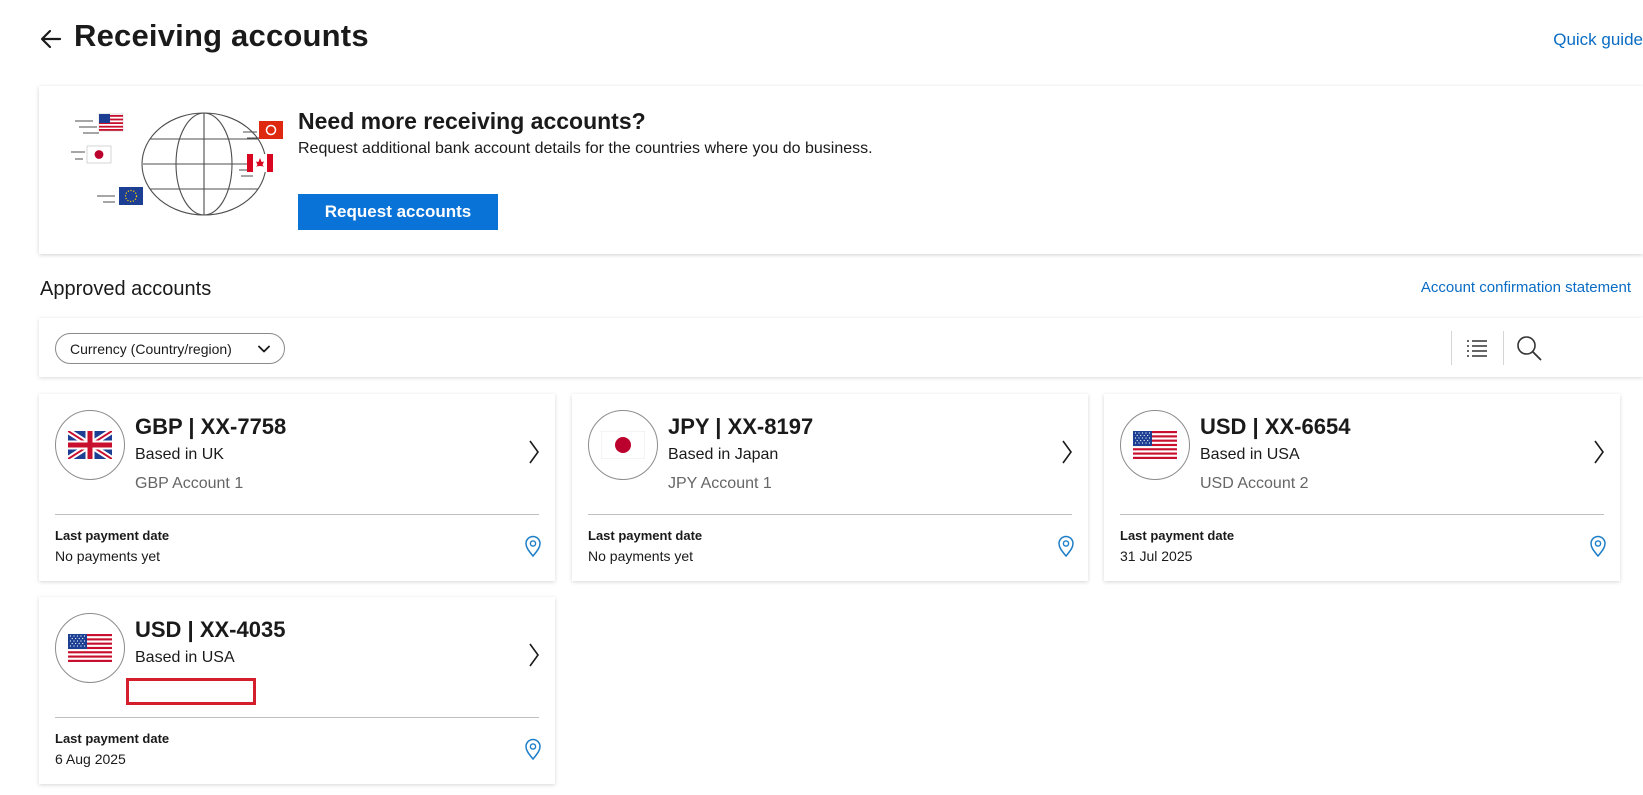 The image size is (1643, 795). I want to click on account-title: GBP | XX-7758, so click(211, 426).